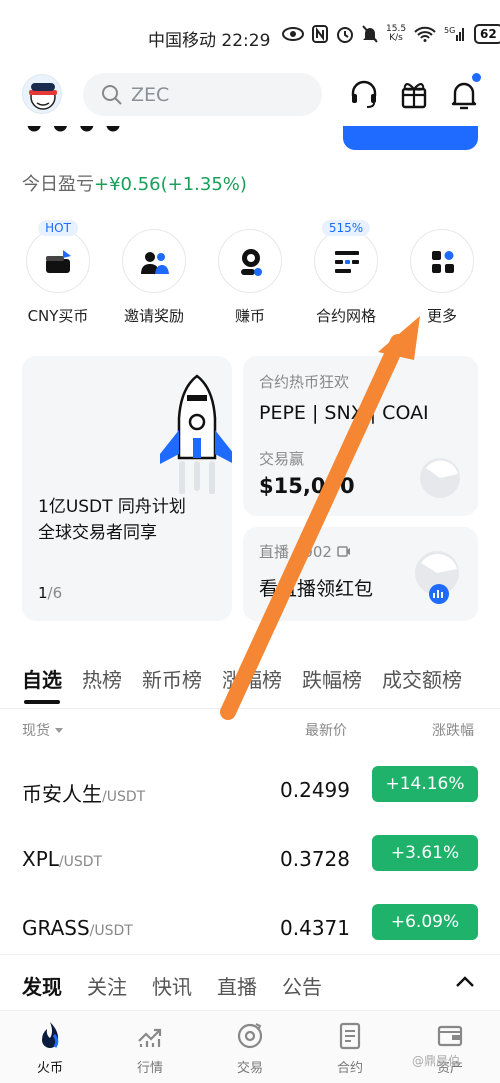 This screenshot has height=1083, width=500. Describe the element at coordinates (58, 228) in the screenshot. I see `hot-tag: HOT` at that location.